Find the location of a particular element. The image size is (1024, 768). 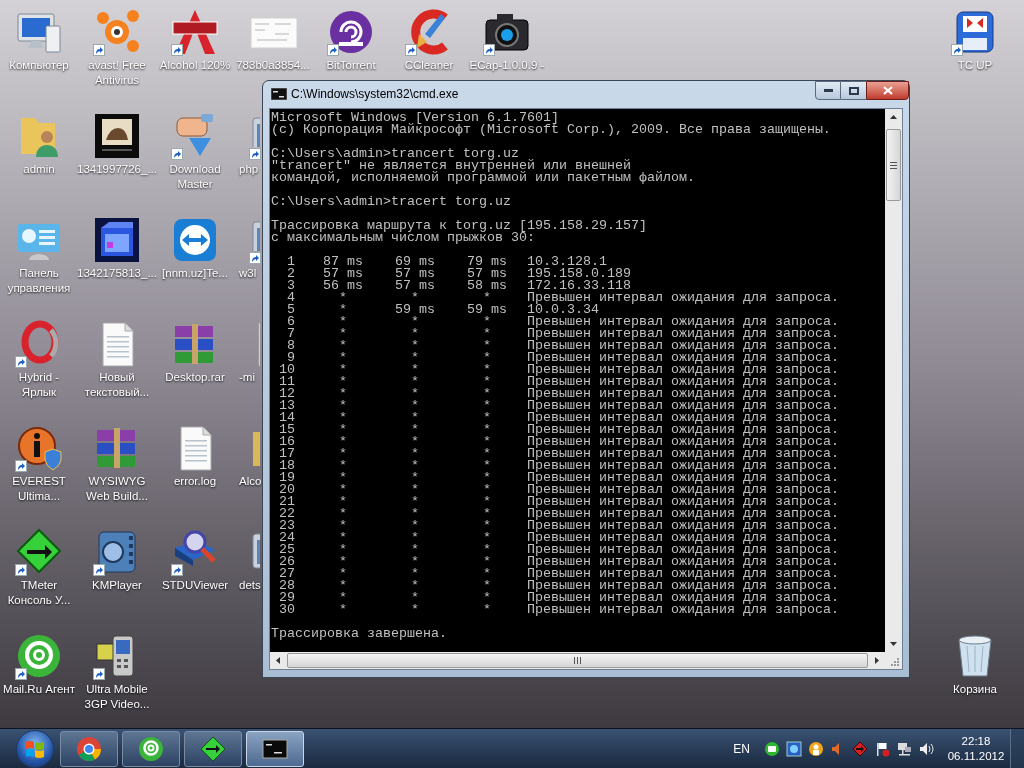

hop-number: 29 is located at coordinates (286, 598).